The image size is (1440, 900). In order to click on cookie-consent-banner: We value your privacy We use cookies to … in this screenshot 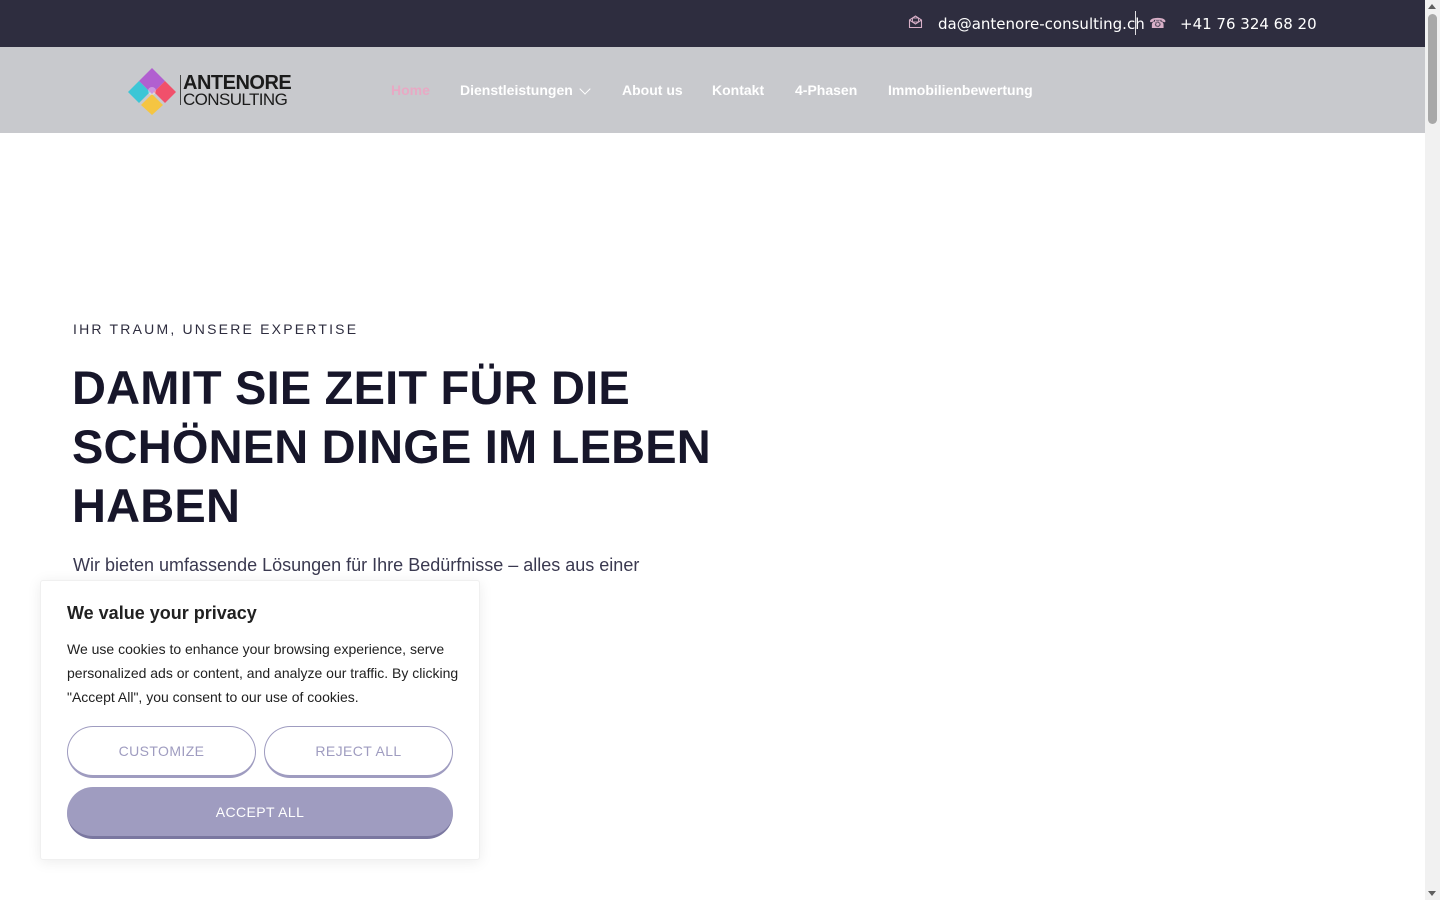, I will do `click(260, 720)`.